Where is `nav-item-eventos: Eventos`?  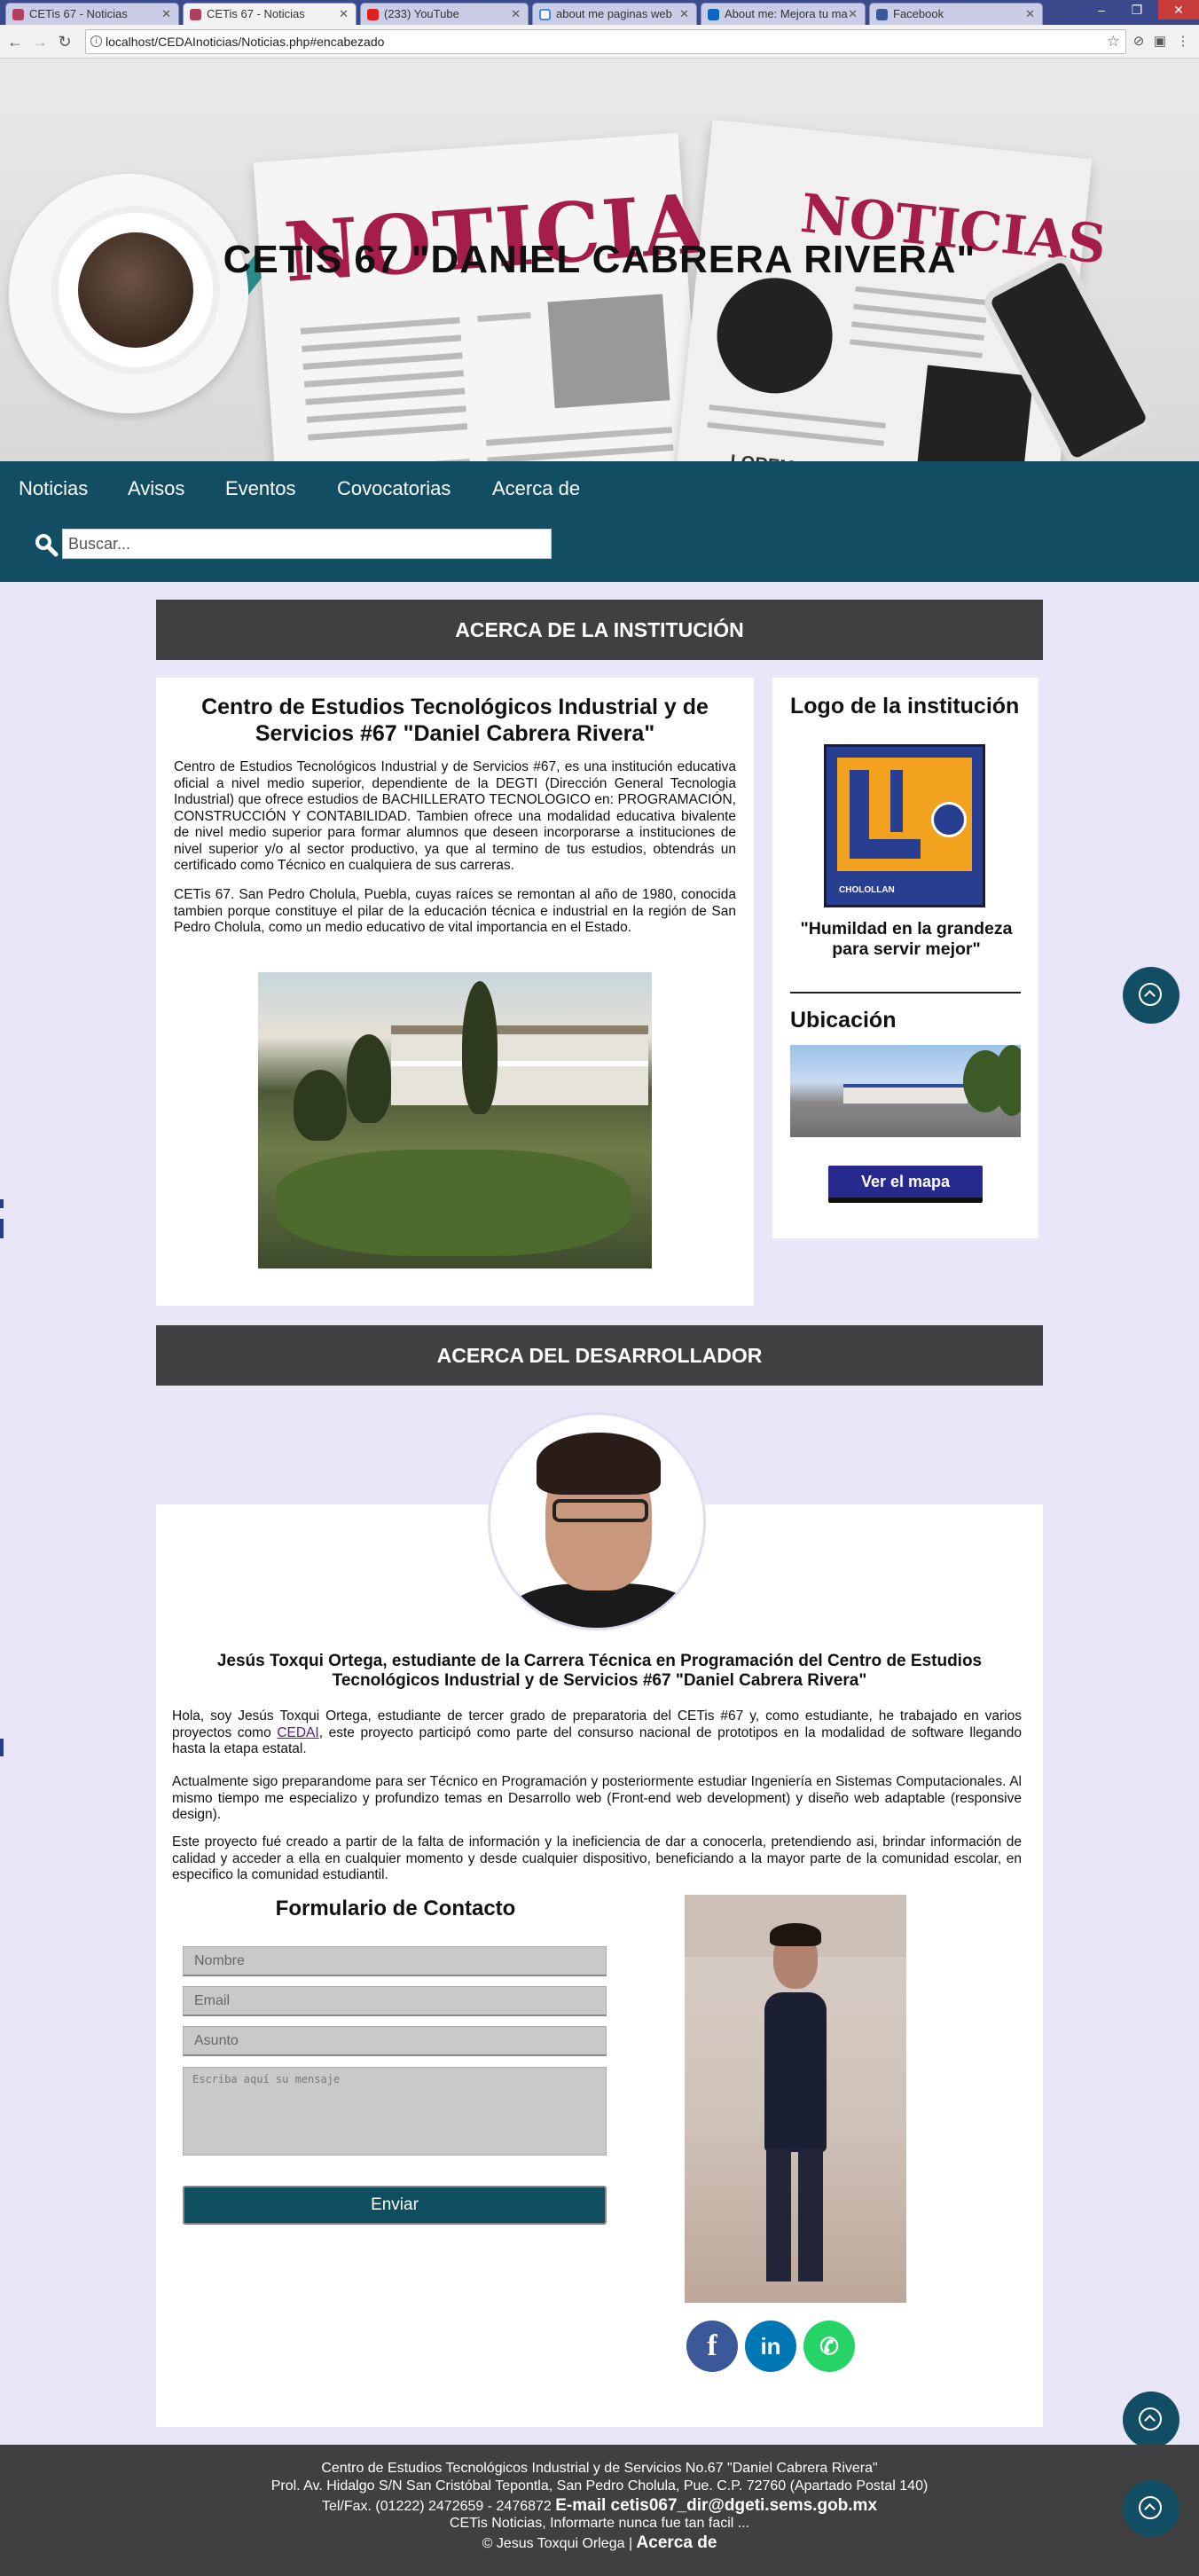
nav-item-eventos: Eventos is located at coordinates (260, 488).